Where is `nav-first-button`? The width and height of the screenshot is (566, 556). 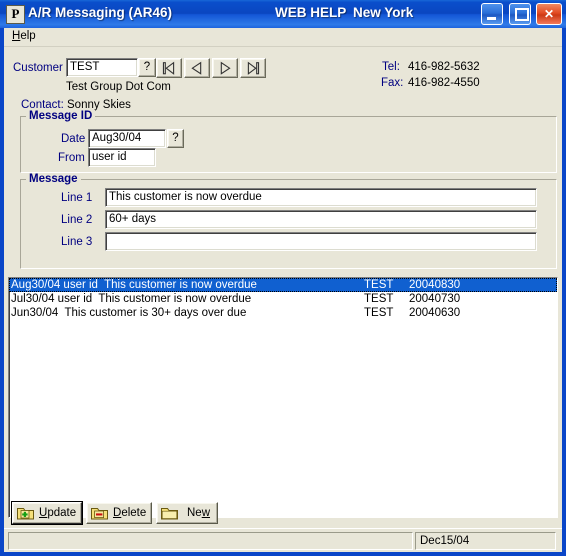 nav-first-button is located at coordinates (169, 68).